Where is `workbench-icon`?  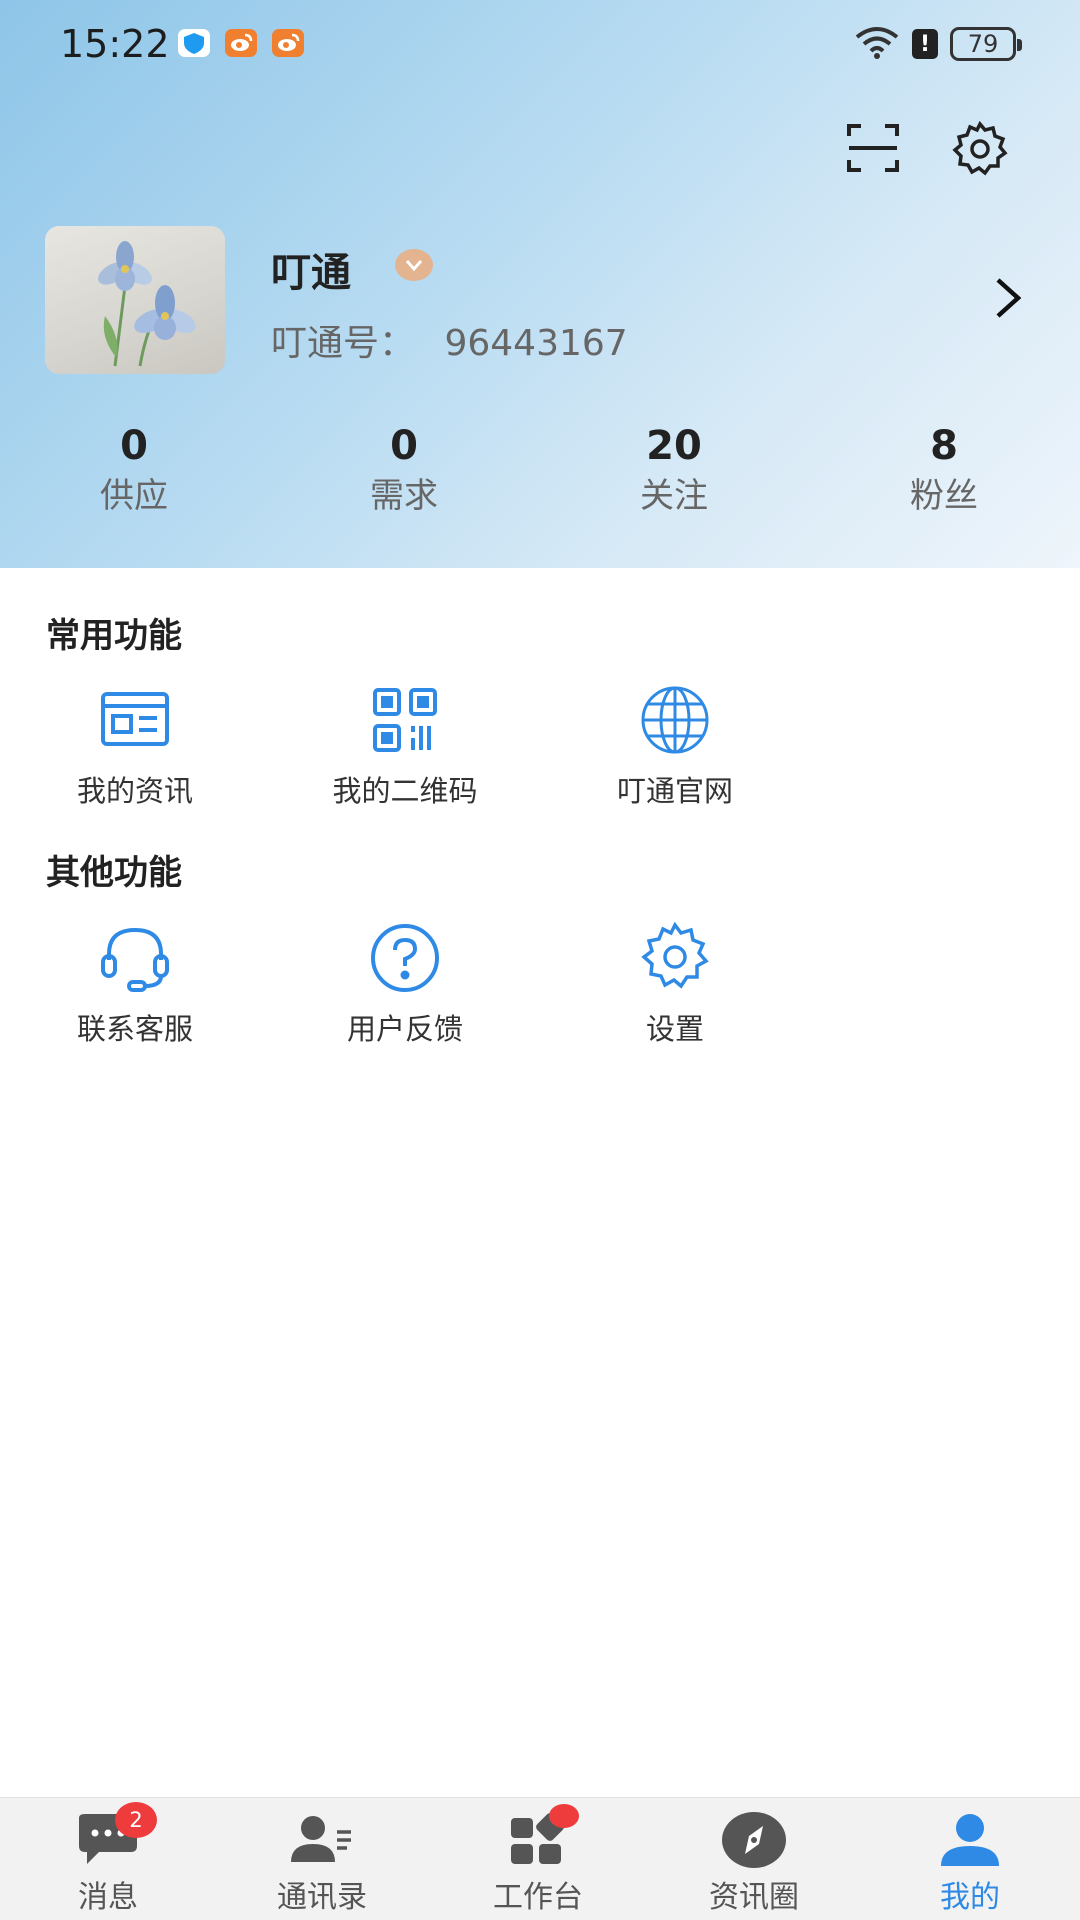
workbench-icon is located at coordinates (541, 1837).